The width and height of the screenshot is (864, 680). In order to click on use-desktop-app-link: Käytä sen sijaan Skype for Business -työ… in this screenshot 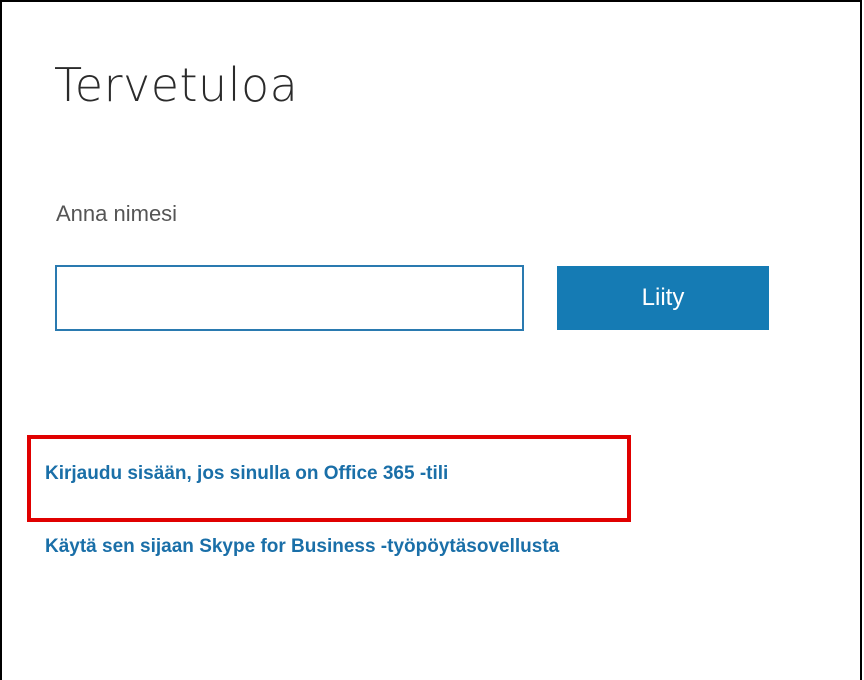, I will do `click(302, 547)`.